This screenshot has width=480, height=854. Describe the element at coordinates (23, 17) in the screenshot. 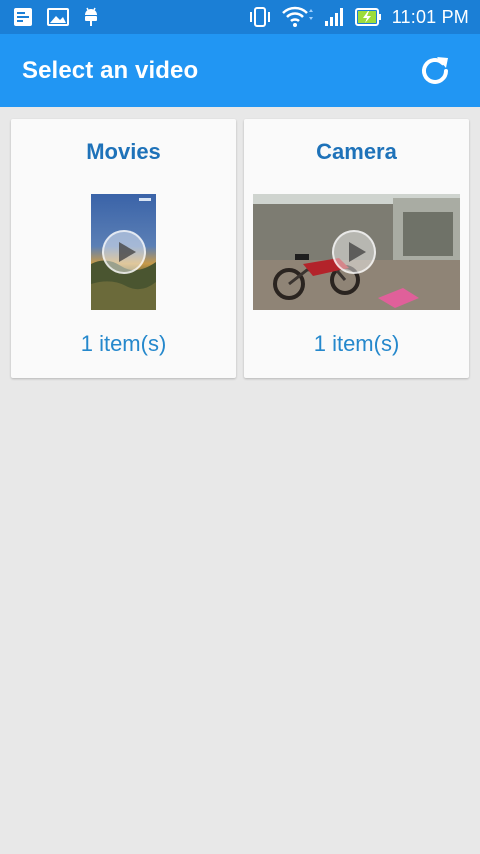

I see `screenshot-icon` at that location.